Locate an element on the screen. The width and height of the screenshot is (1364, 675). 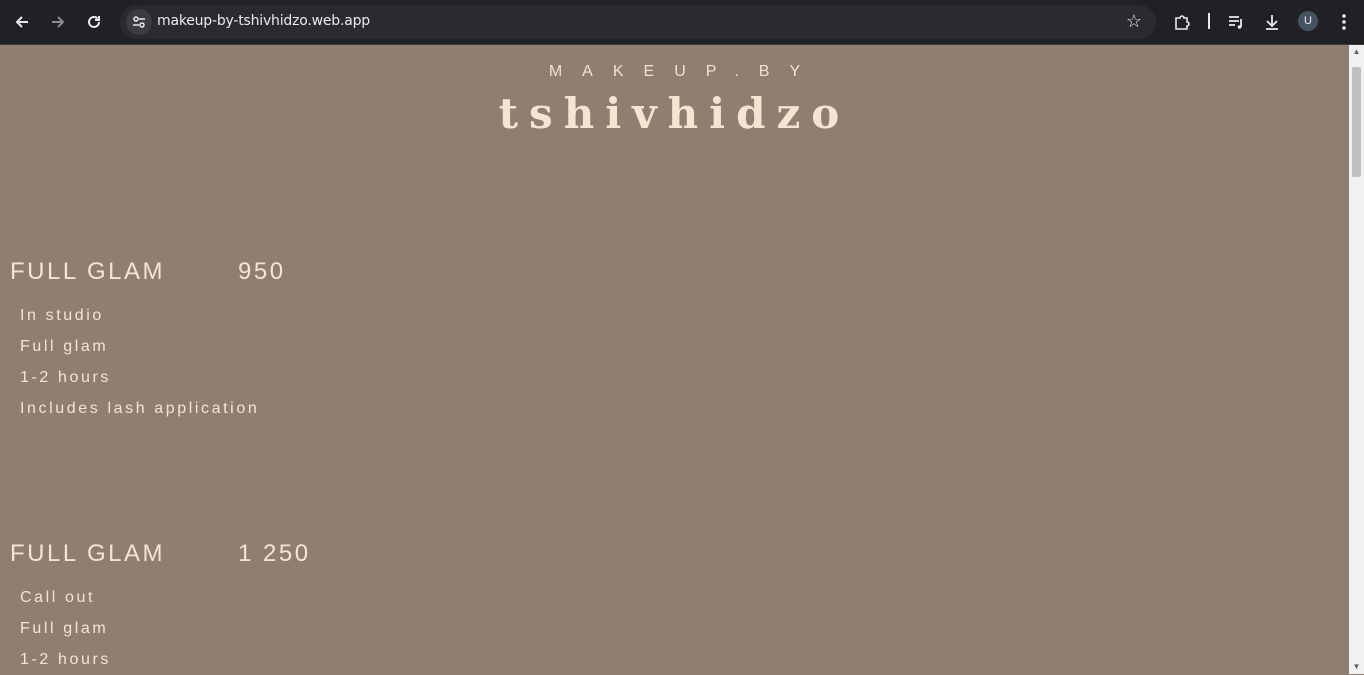
browser-toolbar: makeup-by-tshivhidzo.web.app ☆ U is located at coordinates (682, 22).